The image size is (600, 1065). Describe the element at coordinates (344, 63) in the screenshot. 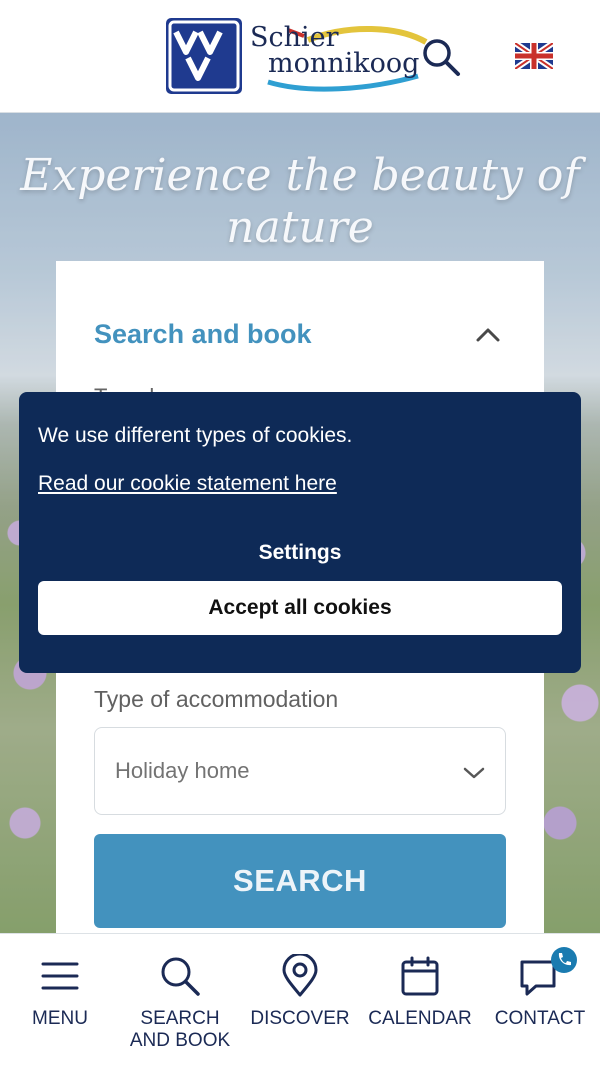

I see `brand-word-monnikoog: monnikoog` at that location.